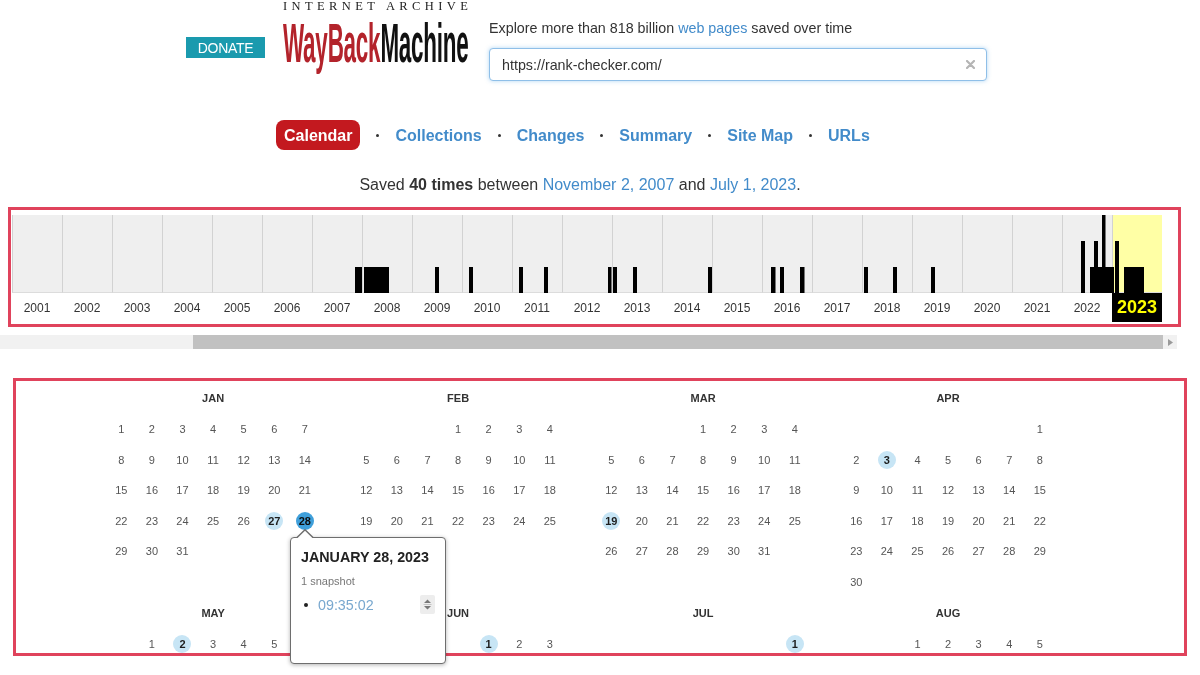 This screenshot has height=675, width=1200. Describe the element at coordinates (608, 184) in the screenshot. I see `capture-date-link: November 2, 2007` at that location.